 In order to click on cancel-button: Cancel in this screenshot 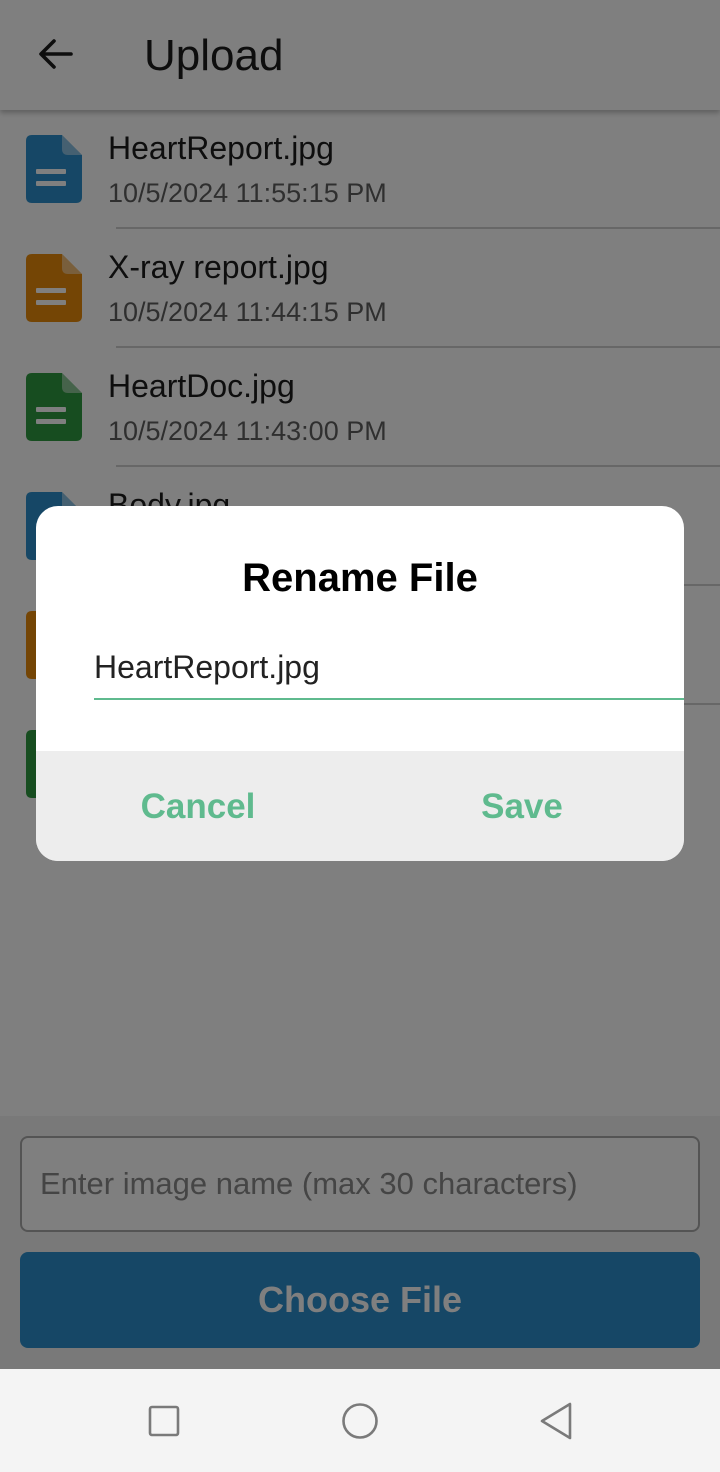, I will do `click(198, 807)`.